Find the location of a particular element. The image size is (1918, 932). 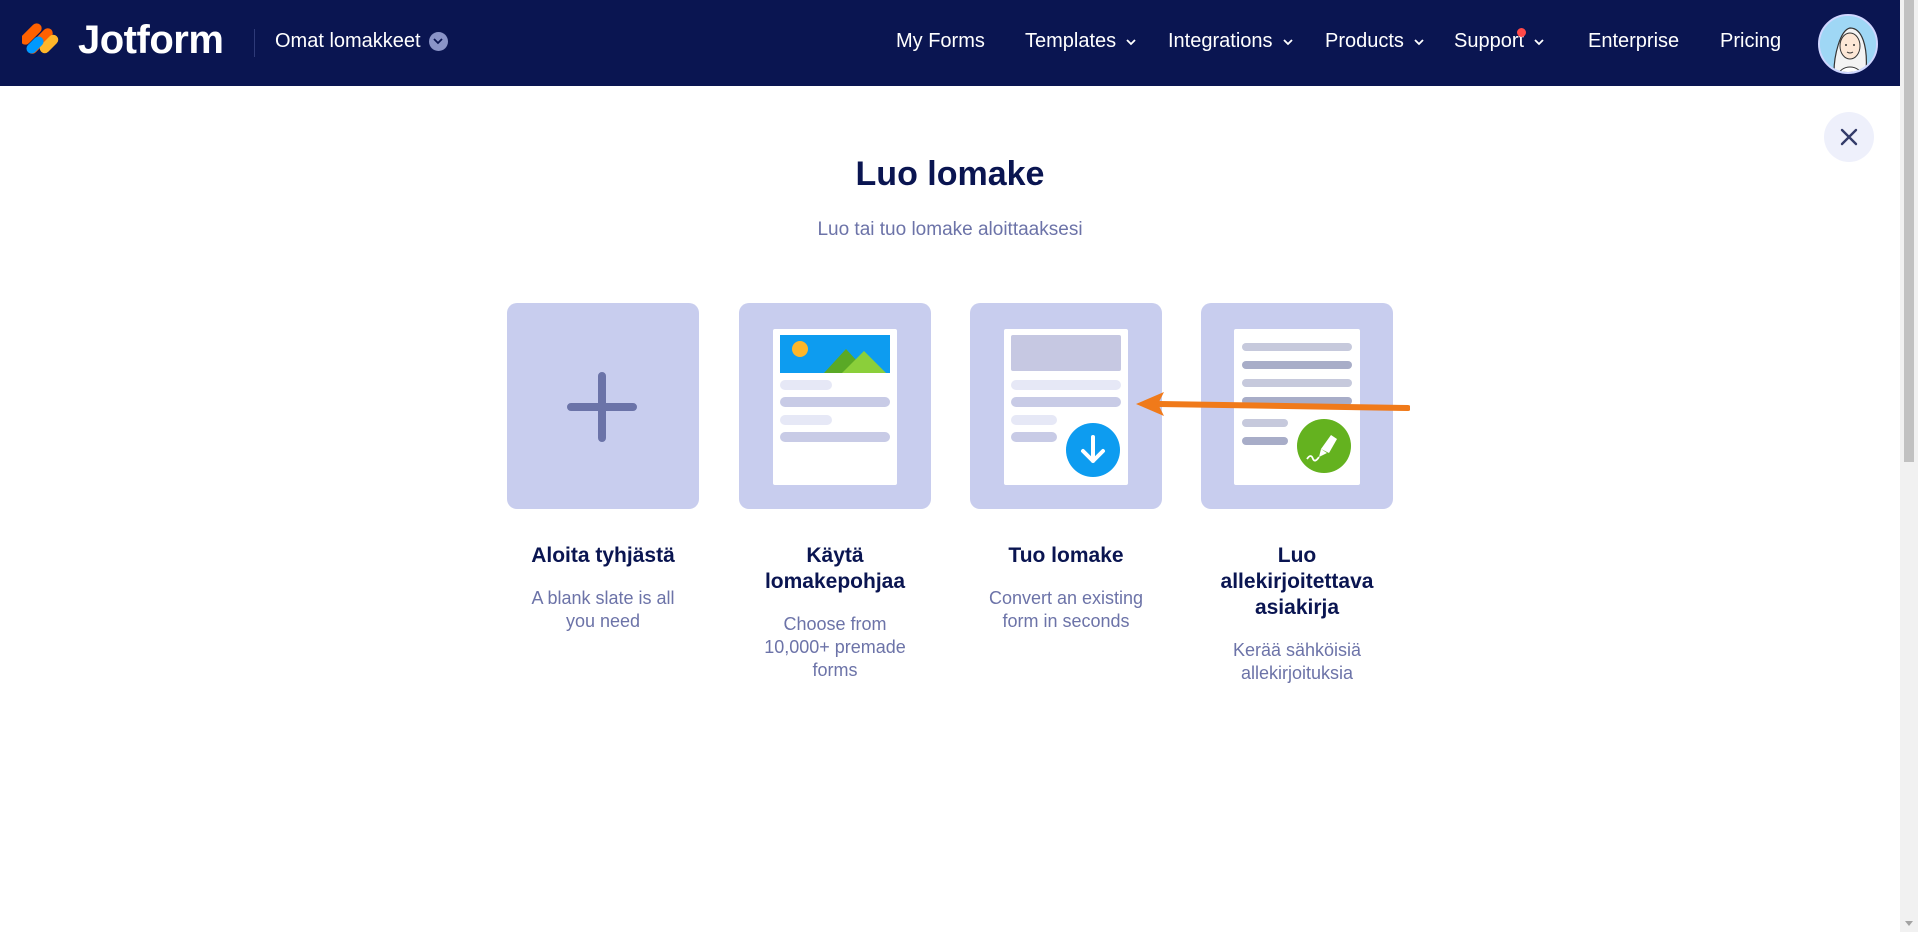

workspace-label: Omat lomakkeet is located at coordinates (348, 41).